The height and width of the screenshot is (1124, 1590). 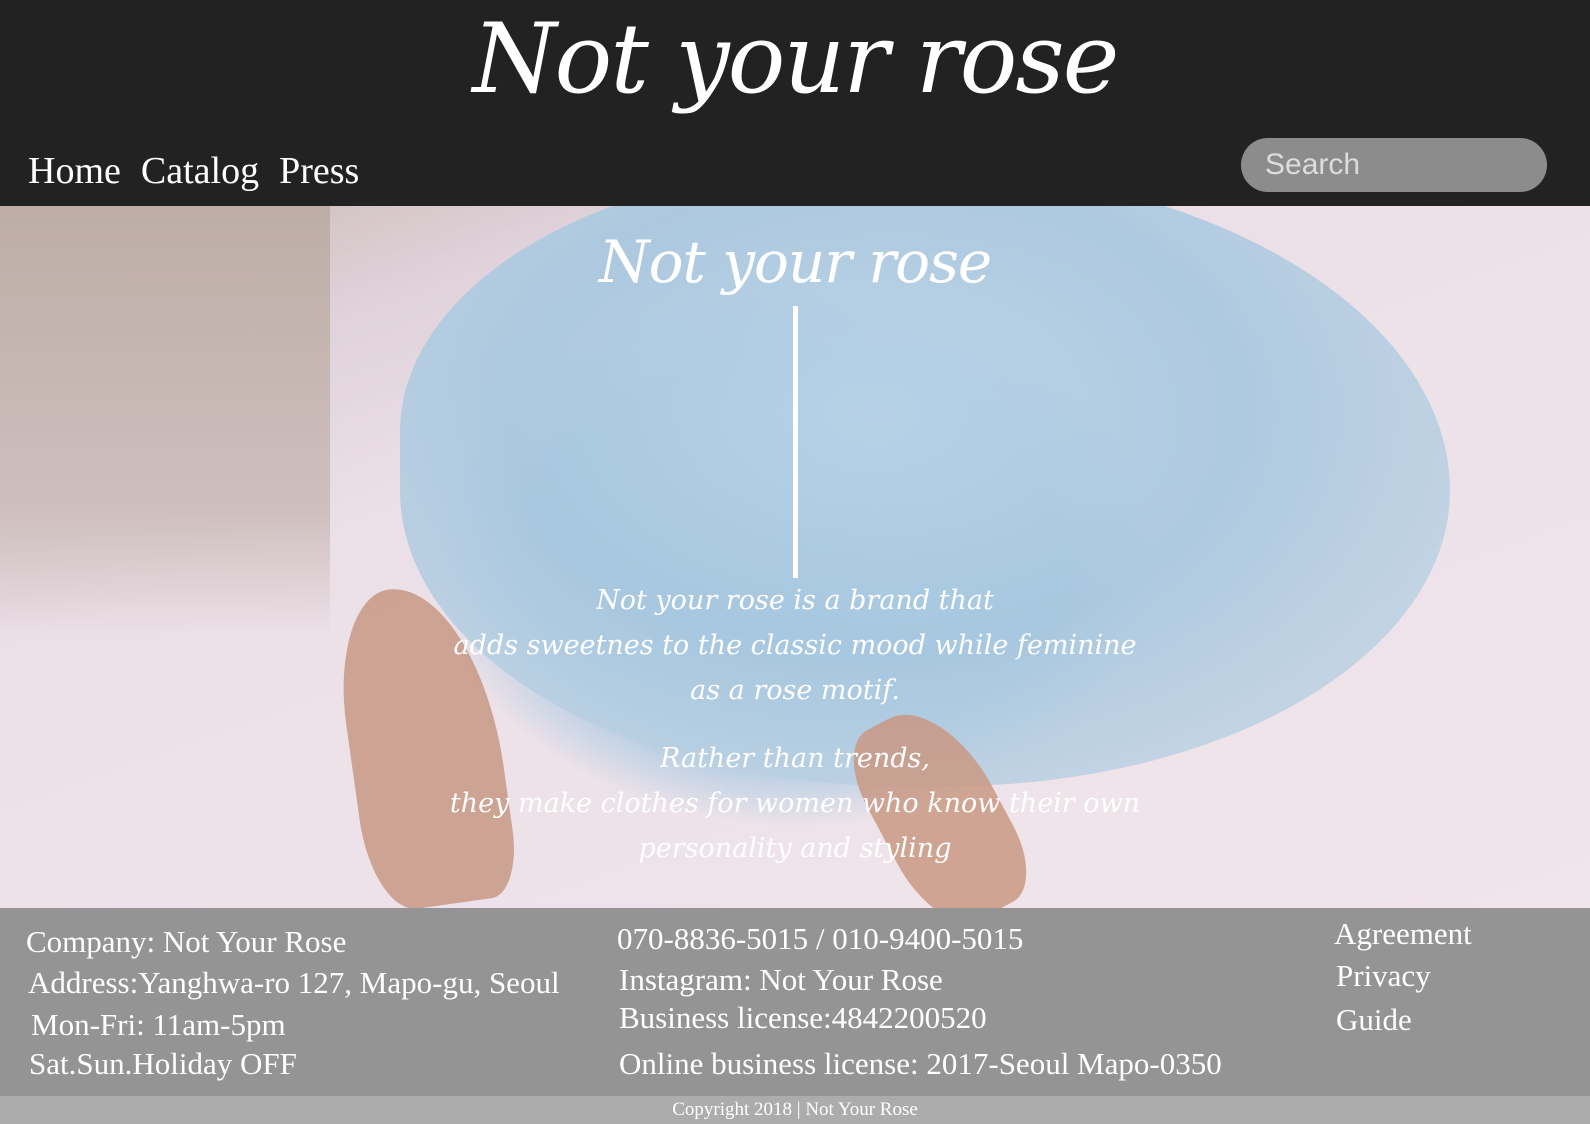 I want to click on copyright-text: Copyright 2018 | Not Your Rose, so click(x=795, y=1109).